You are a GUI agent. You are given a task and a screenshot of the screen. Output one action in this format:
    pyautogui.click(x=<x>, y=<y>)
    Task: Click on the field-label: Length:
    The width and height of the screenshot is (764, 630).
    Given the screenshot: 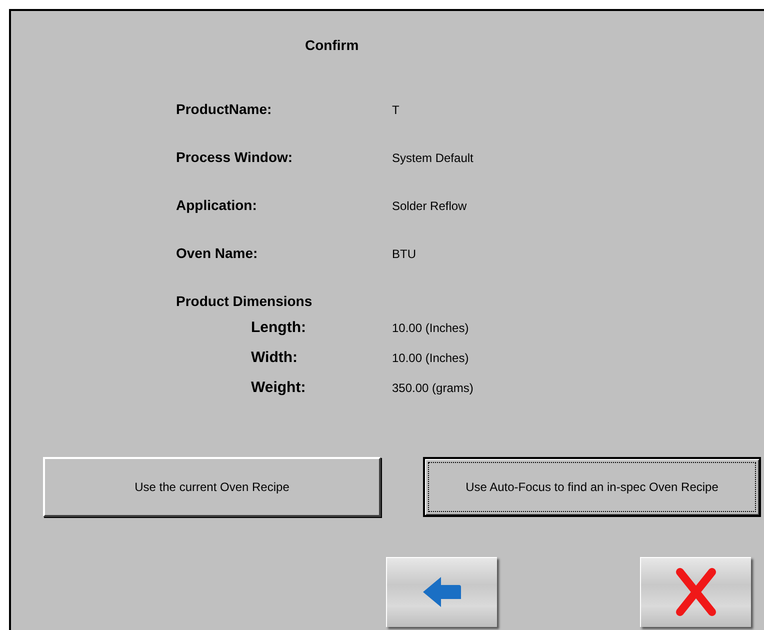 What is the action you would take?
    pyautogui.click(x=279, y=327)
    